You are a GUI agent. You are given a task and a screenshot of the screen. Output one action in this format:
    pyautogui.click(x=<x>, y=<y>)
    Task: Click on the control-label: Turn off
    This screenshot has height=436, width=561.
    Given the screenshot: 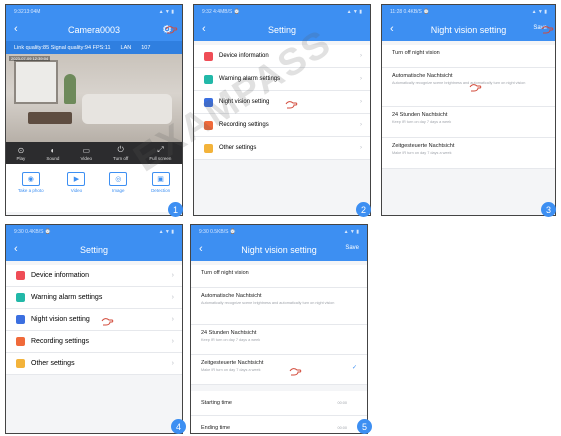 What is the action you would take?
    pyautogui.click(x=121, y=158)
    